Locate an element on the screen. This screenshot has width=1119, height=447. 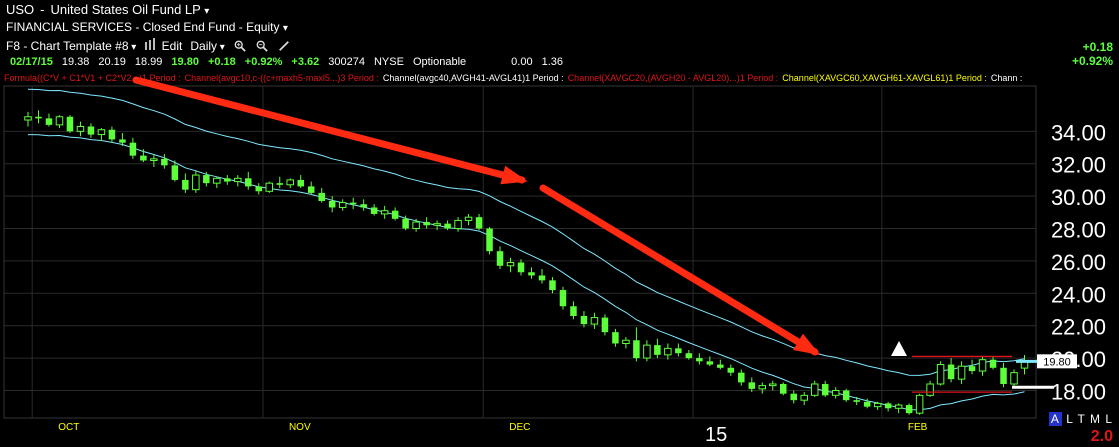
alt-toggle: A is located at coordinates (1055, 419).